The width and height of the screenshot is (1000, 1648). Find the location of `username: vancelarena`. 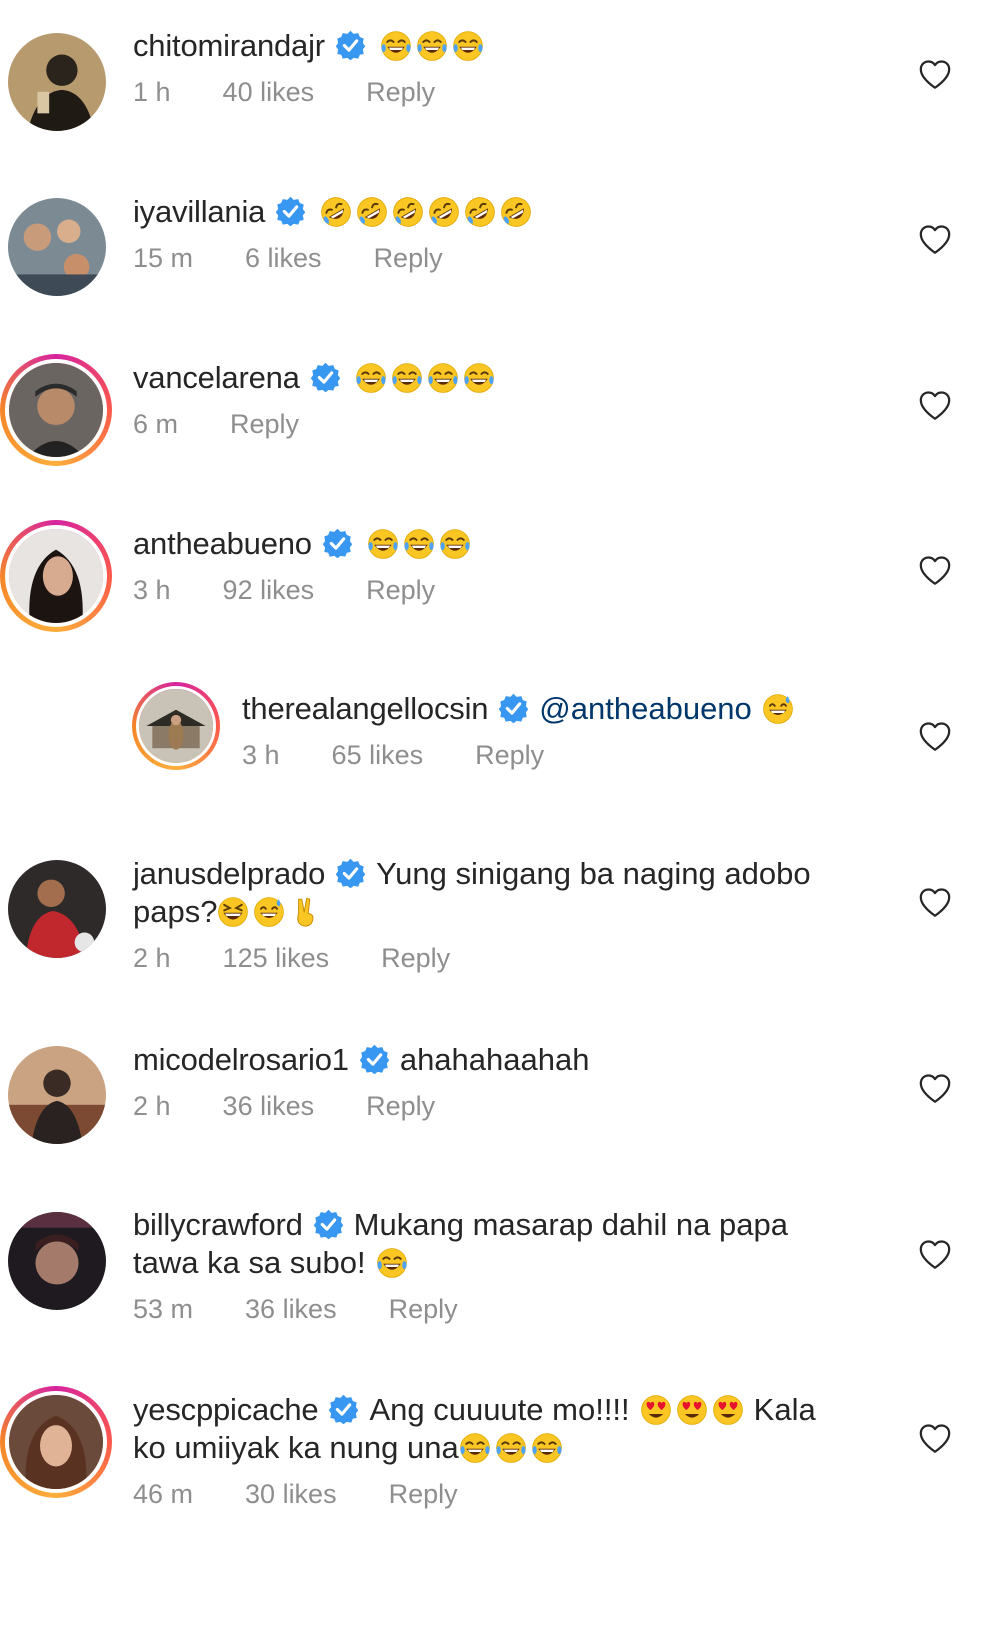

username: vancelarena is located at coordinates (216, 377).